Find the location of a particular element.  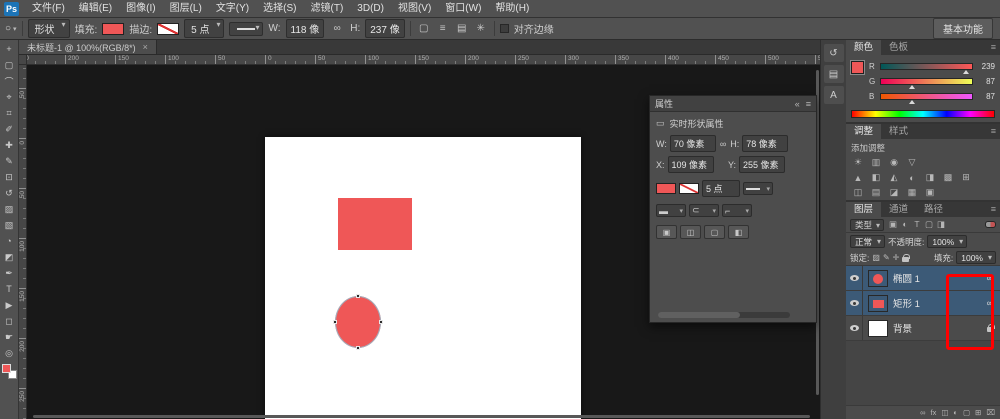

exposure-icon: ▽ is located at coordinates (912, 162).